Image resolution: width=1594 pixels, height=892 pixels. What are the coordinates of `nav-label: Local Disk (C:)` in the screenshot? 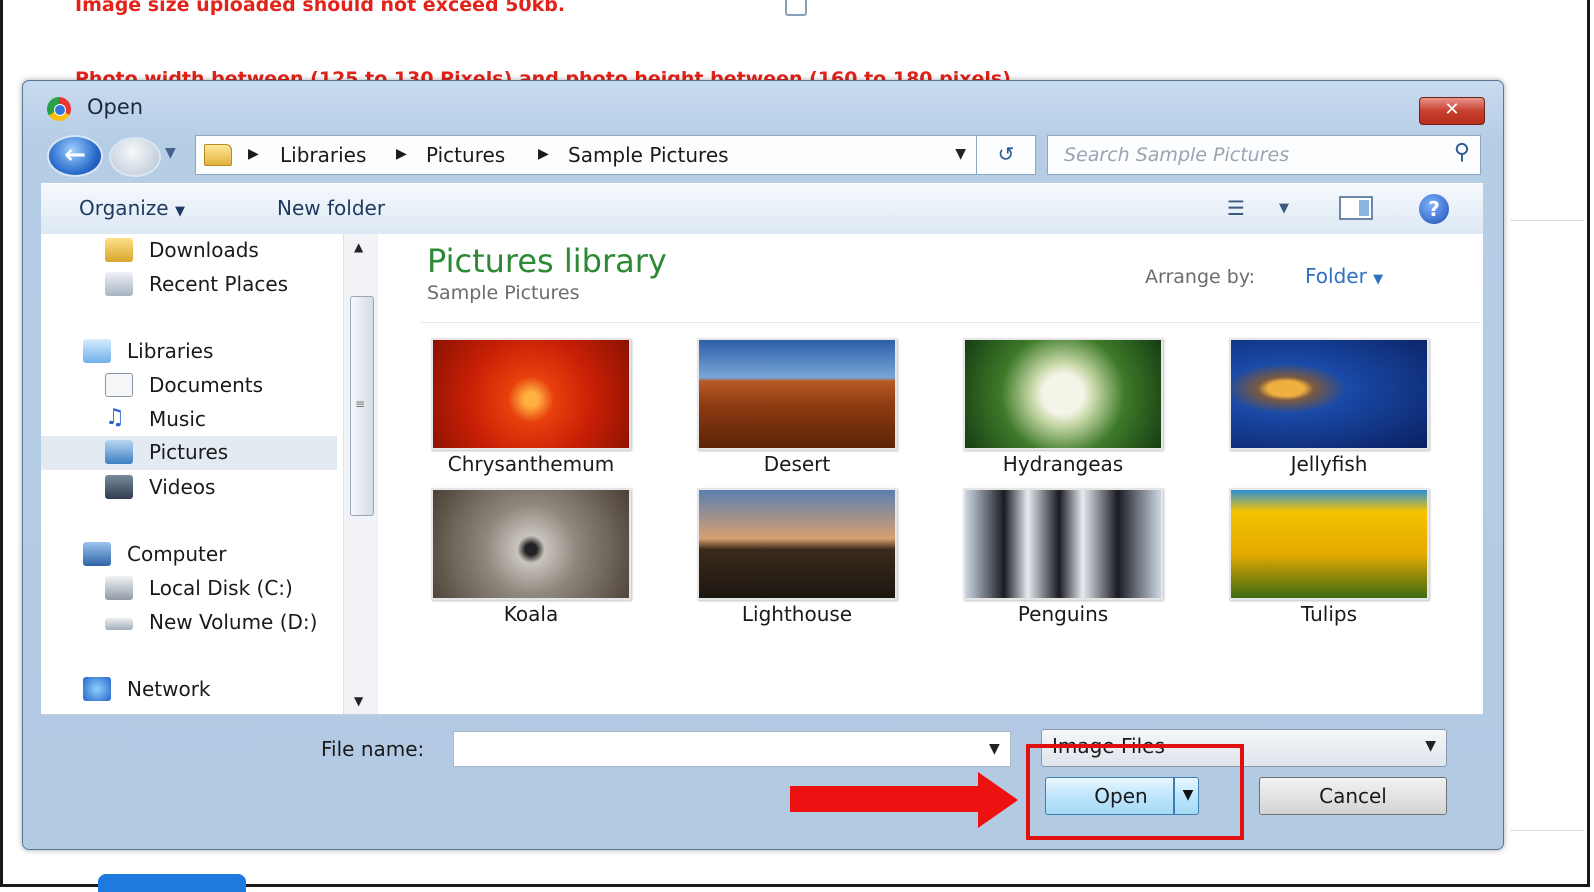 It's located at (221, 588).